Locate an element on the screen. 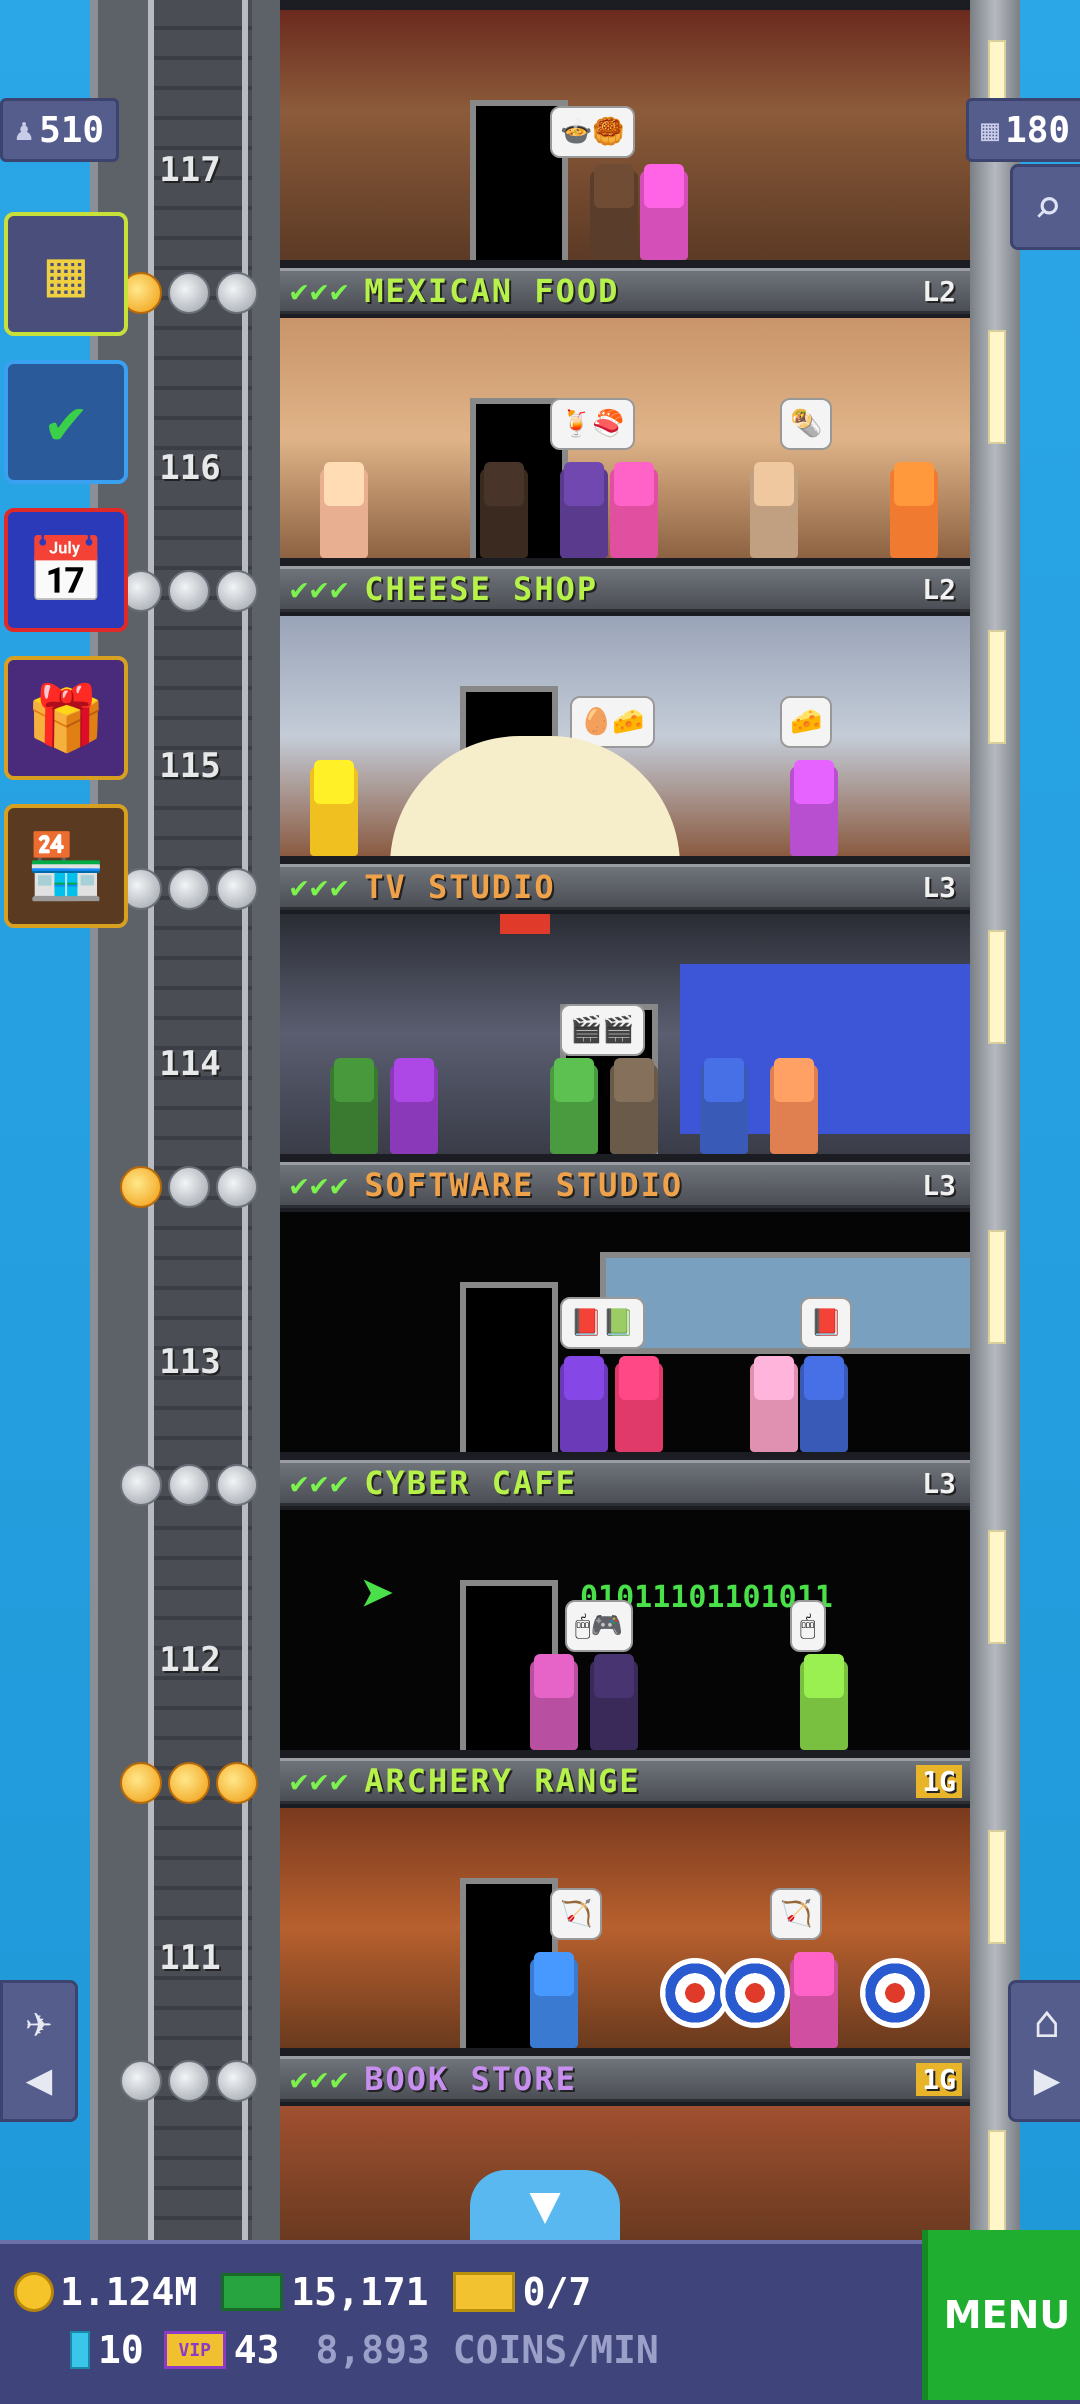  floor-room-116: 🍹🍣 🌯 is located at coordinates (625, 438).